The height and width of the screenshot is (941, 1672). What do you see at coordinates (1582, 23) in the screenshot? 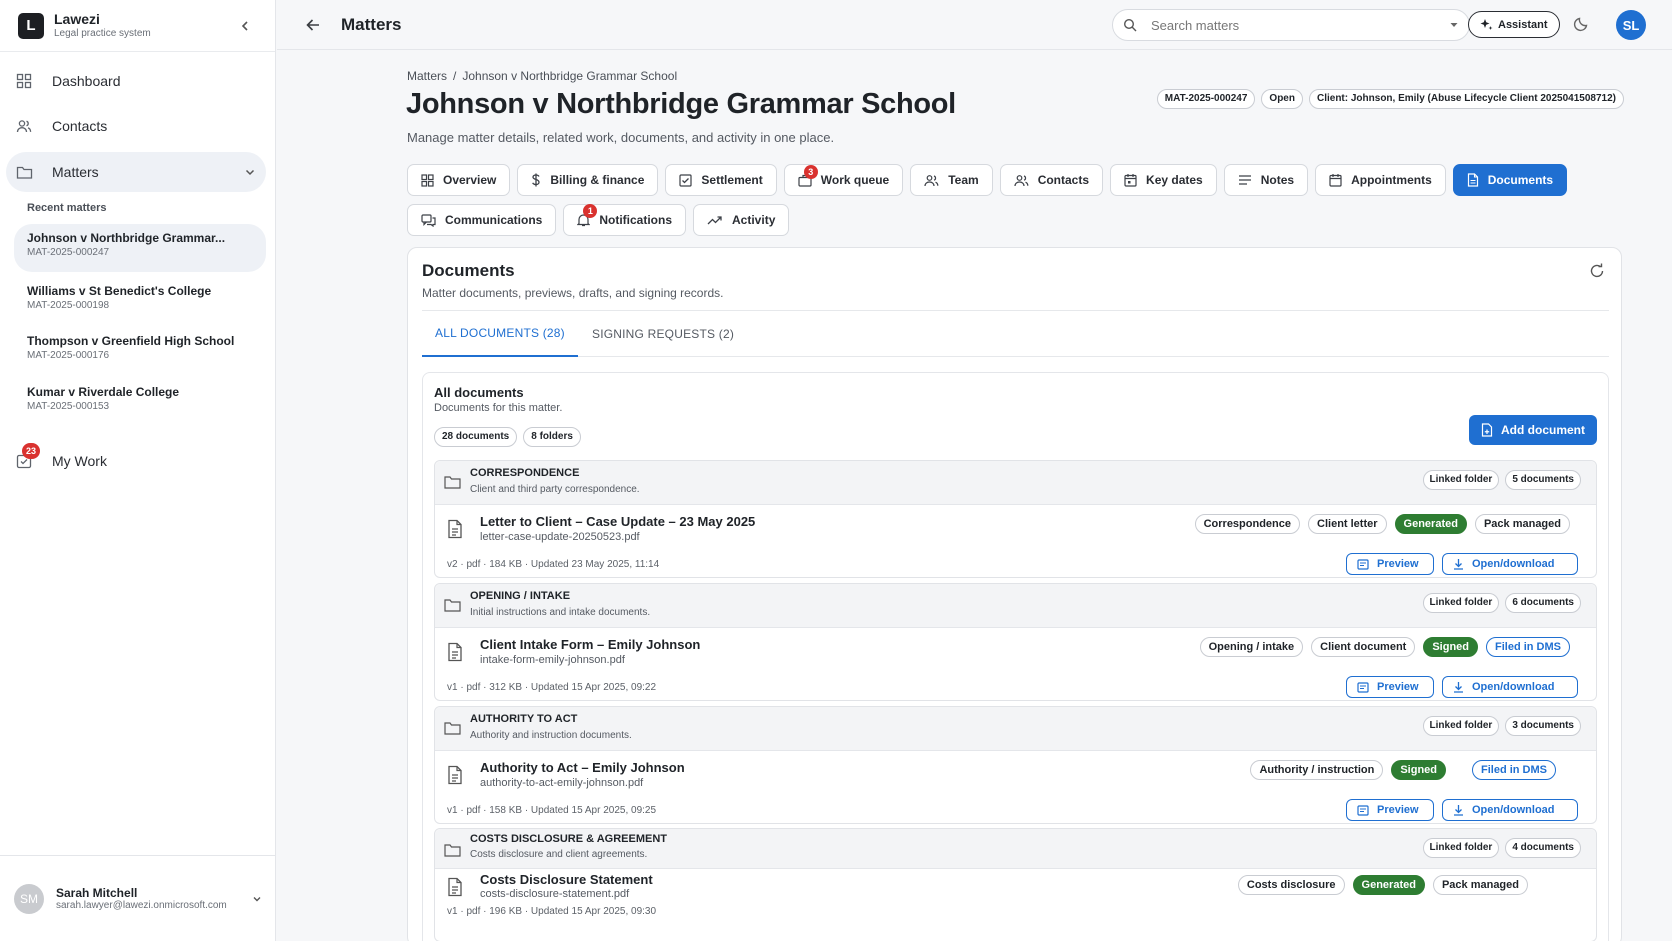
I see `moon-icon` at bounding box center [1582, 23].